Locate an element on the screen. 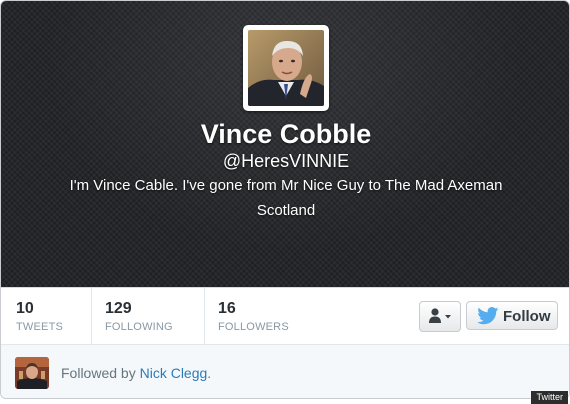 The width and height of the screenshot is (570, 404). source-watermark: Twitter is located at coordinates (549, 397).